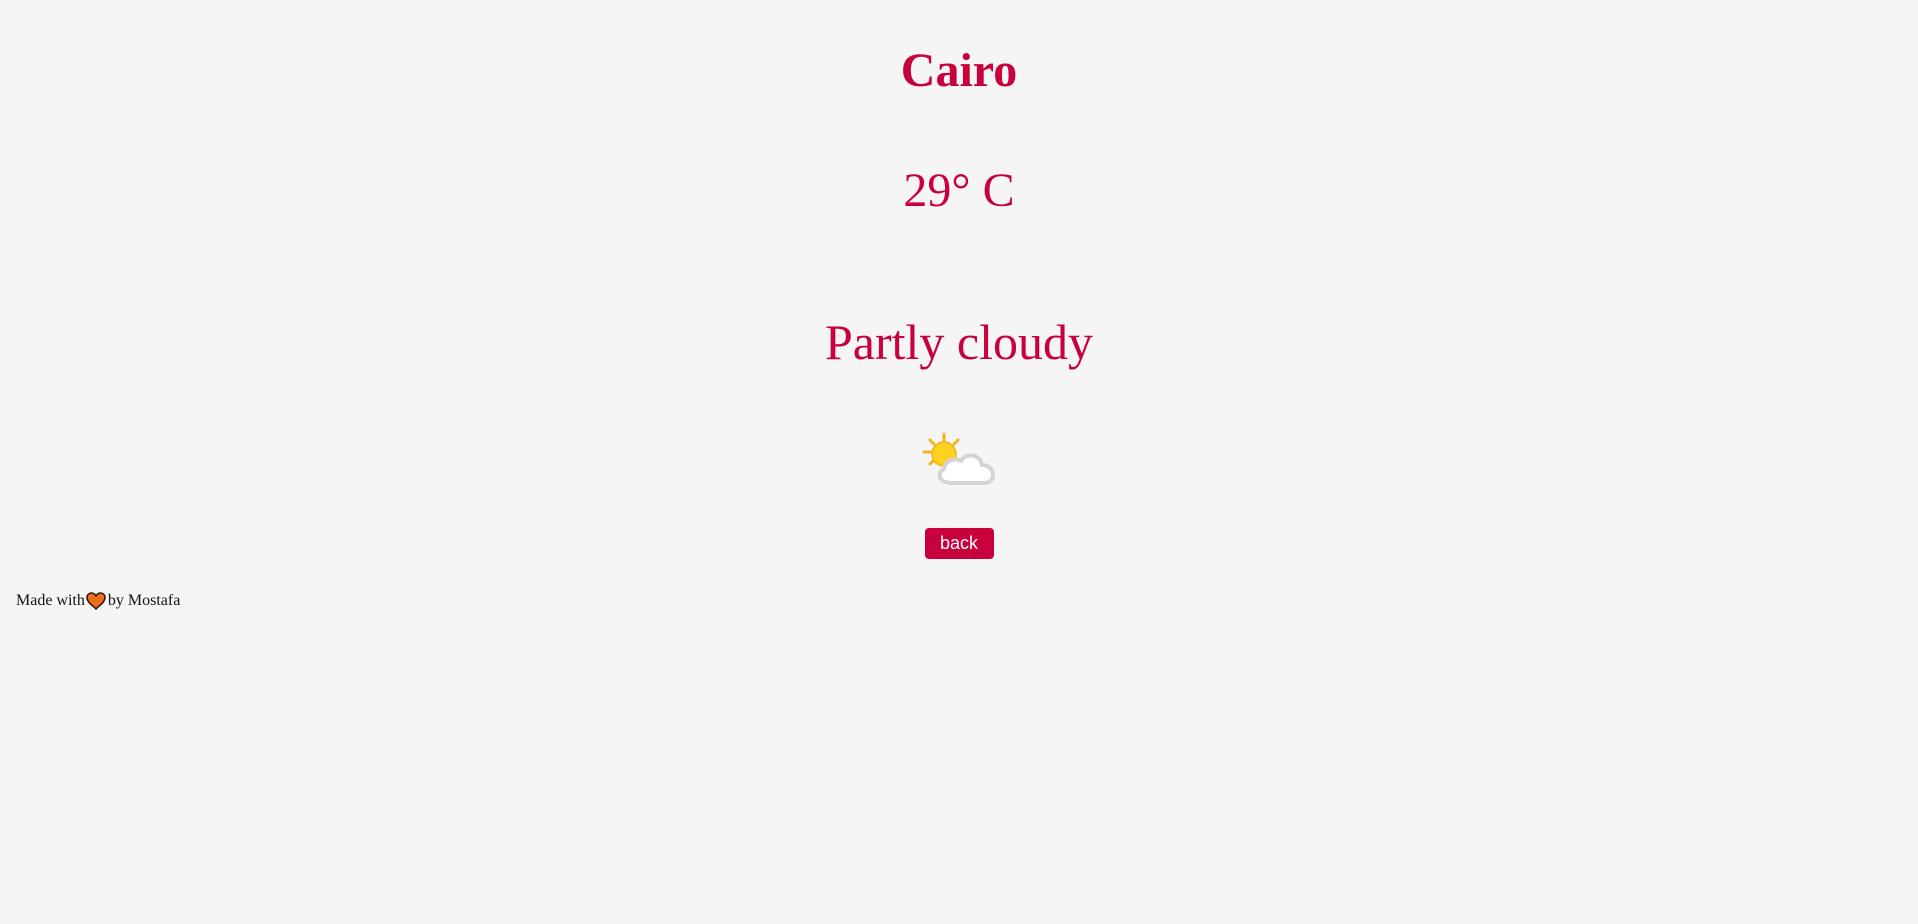 The image size is (1918, 924). Describe the element at coordinates (959, 70) in the screenshot. I see `city-name: Cairo` at that location.